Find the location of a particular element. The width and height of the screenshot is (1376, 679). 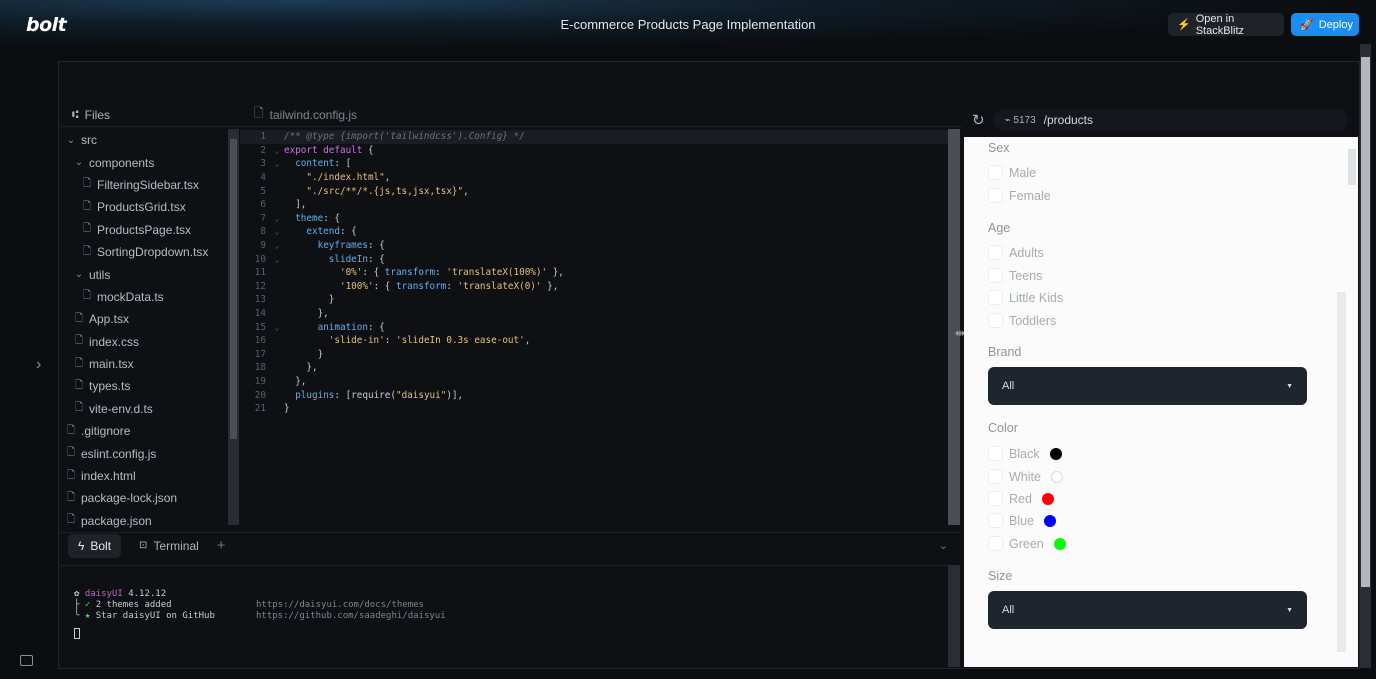

color-option-black: Black is located at coordinates (1025, 453).